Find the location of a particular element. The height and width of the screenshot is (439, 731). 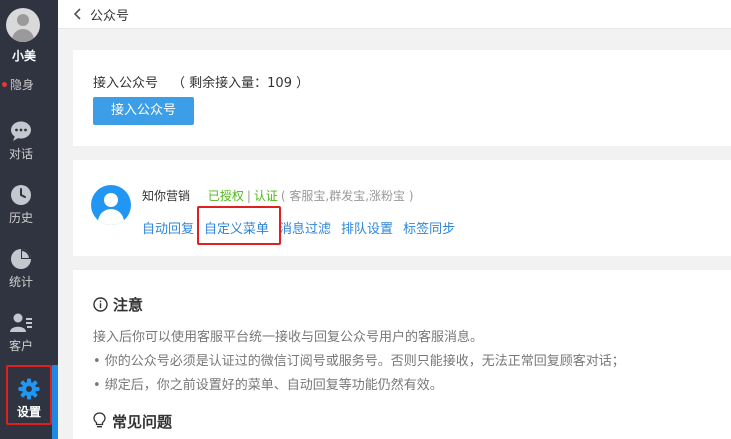

notice-title: 注意 is located at coordinates (118, 304).